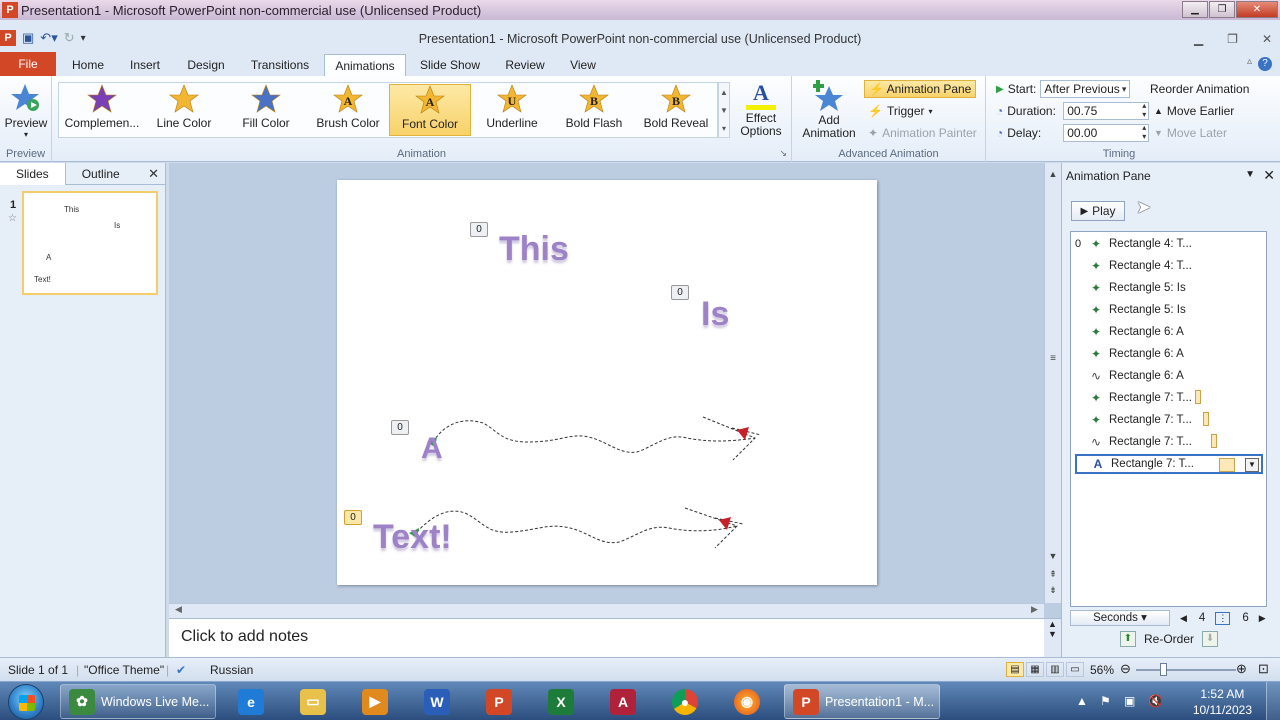 This screenshot has height=720, width=1280. Describe the element at coordinates (685, 701) in the screenshot. I see `taskbar-chrome: ●` at that location.